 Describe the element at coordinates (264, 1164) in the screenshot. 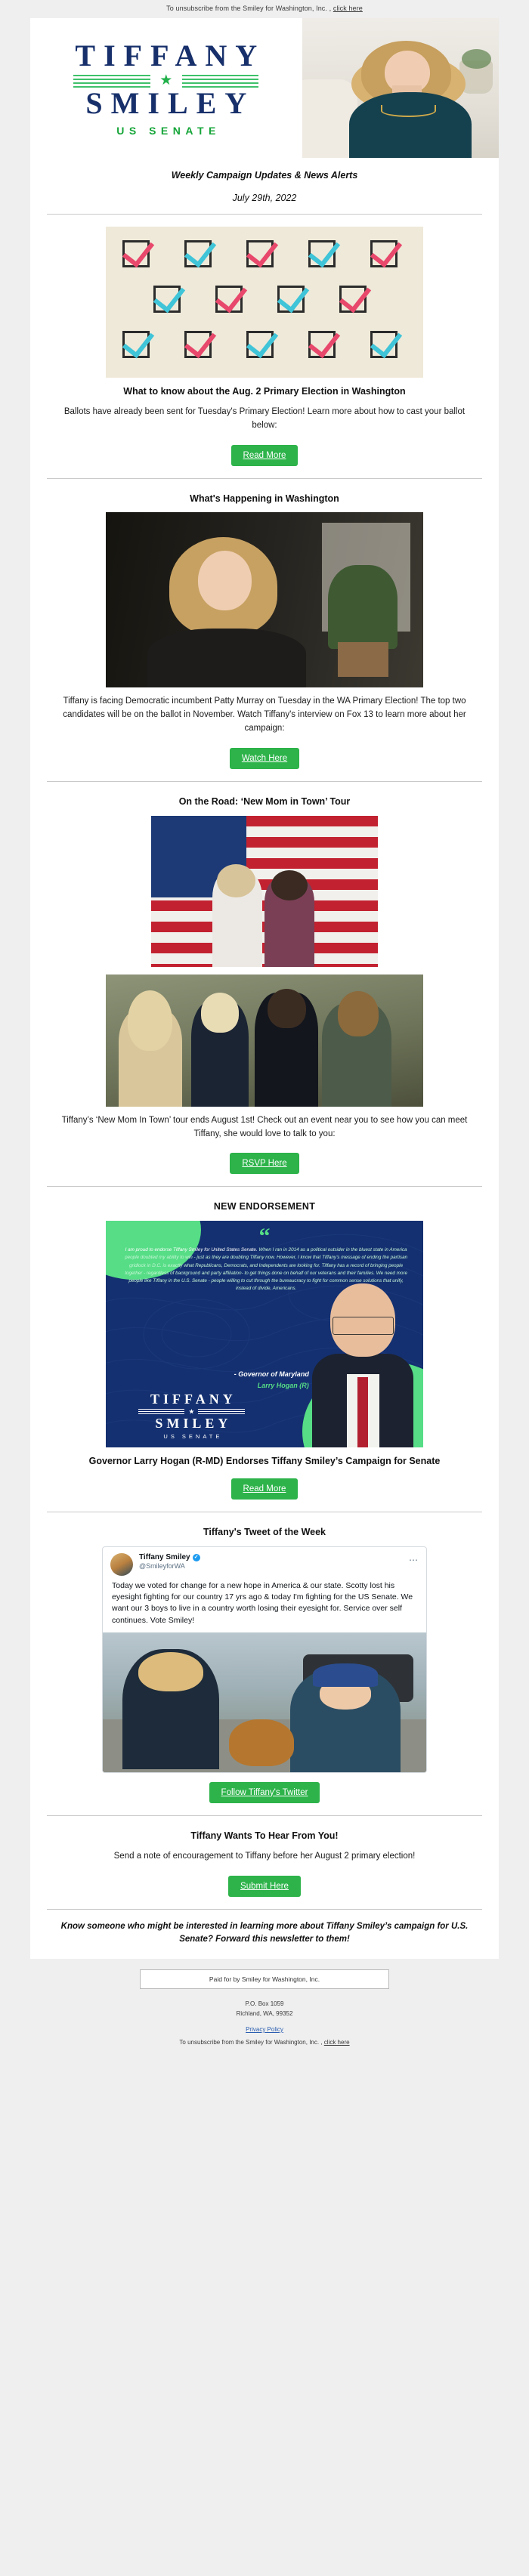

I see `rsvp-here-button: RSVP Here` at that location.